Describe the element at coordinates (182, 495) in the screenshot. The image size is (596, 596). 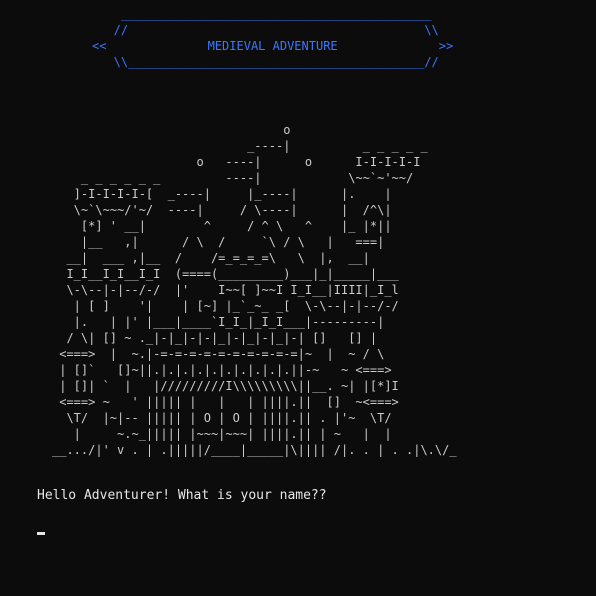
I see `name-prompt: Hello Adventurer! What is your name??` at that location.